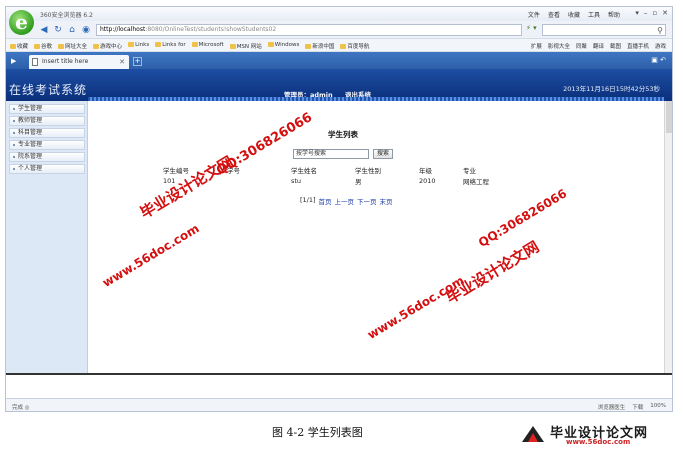  I want to click on pager-last-link: 末页, so click(386, 201).